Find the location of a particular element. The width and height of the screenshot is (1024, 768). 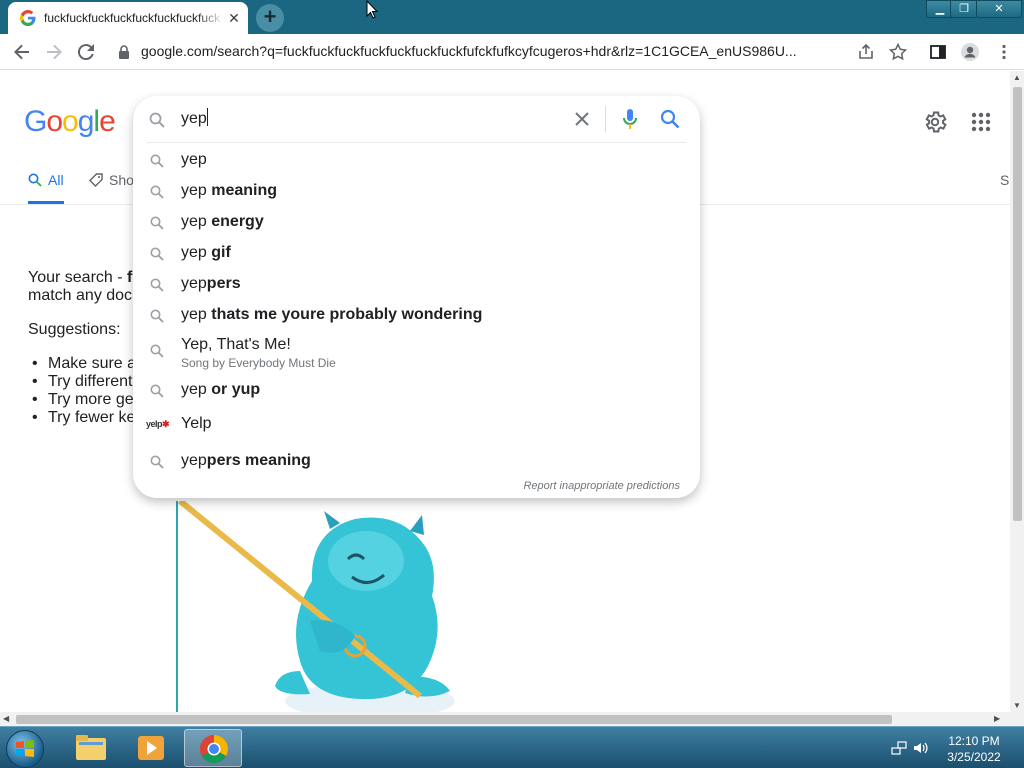

forward-button is located at coordinates (54, 52).